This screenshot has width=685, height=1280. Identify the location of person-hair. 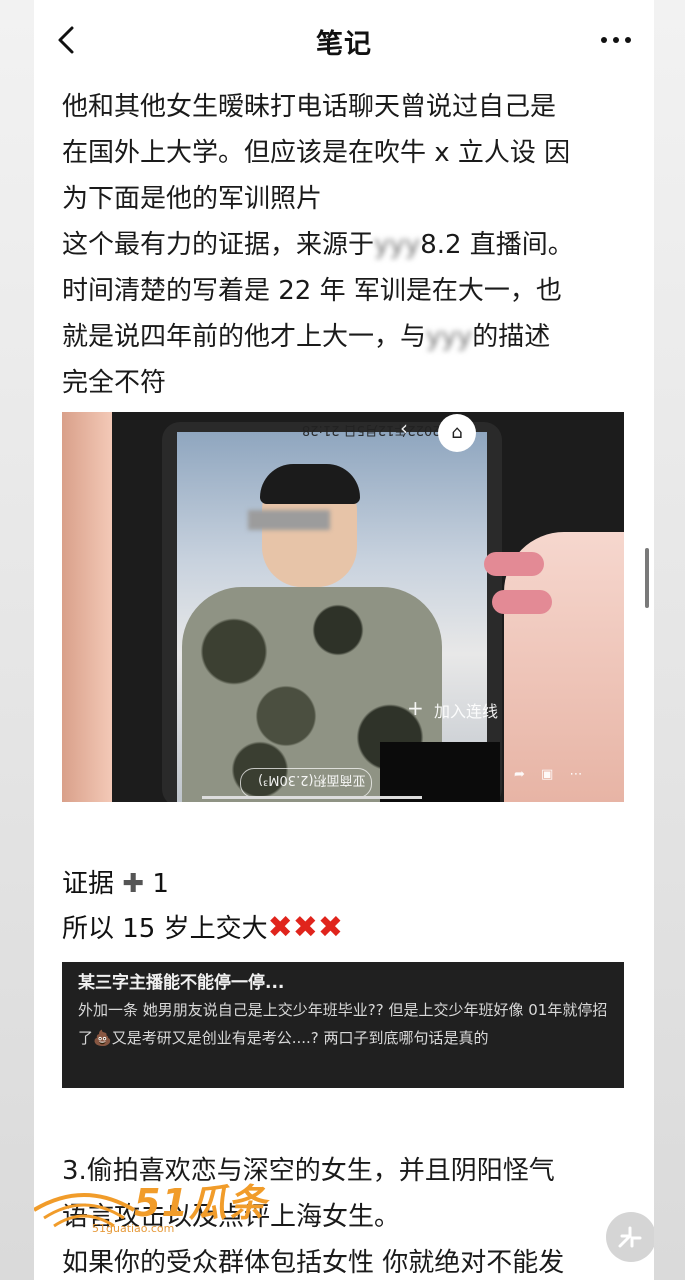
(310, 484).